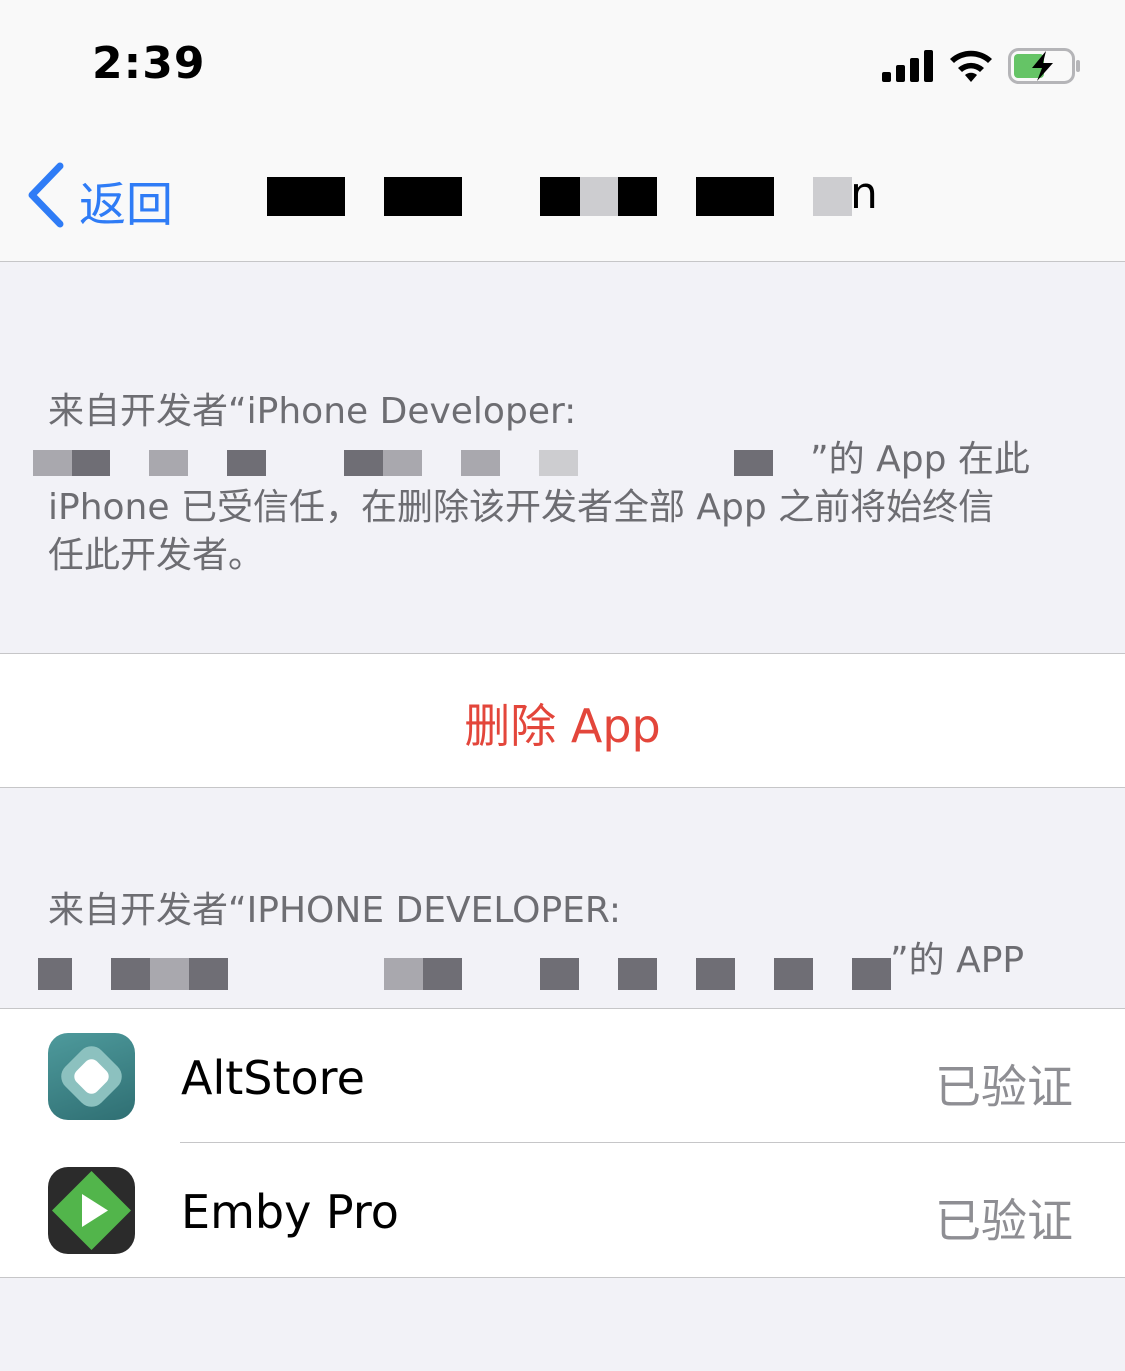 The height and width of the screenshot is (1371, 1125). I want to click on trust-line-2: ”的 App 在此, so click(555, 460).